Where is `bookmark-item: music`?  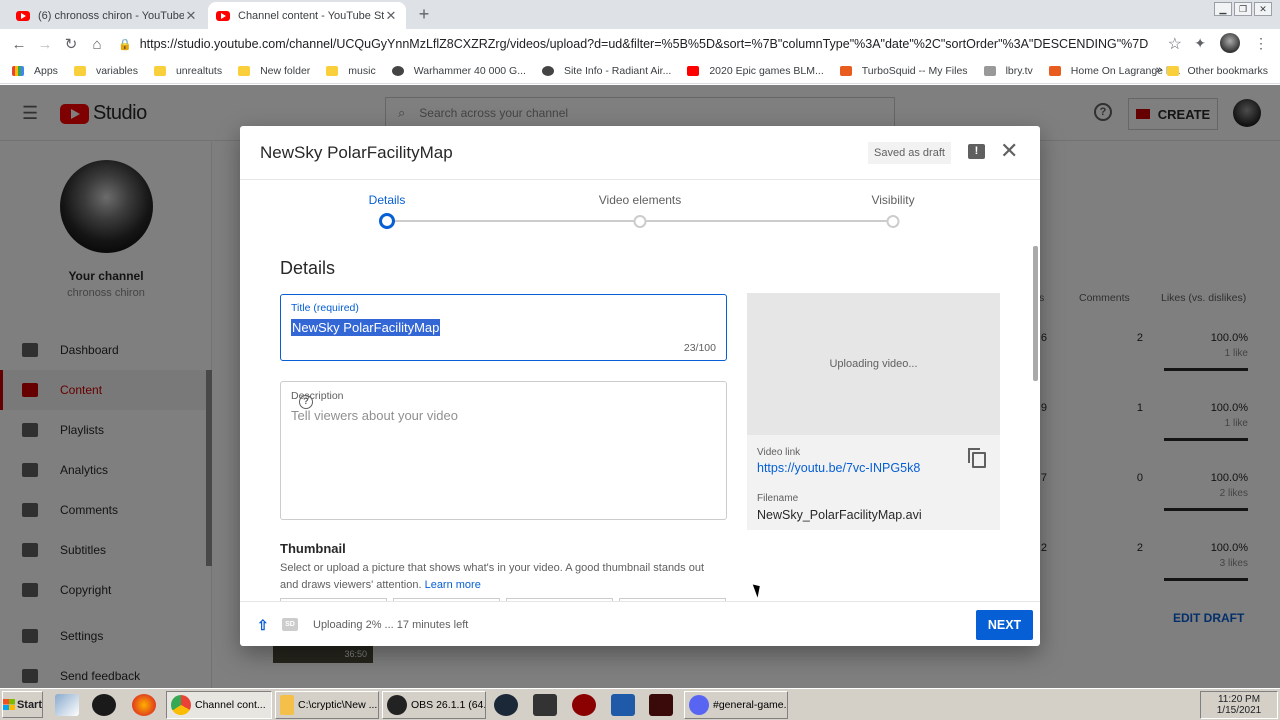 bookmark-item: music is located at coordinates (351, 71).